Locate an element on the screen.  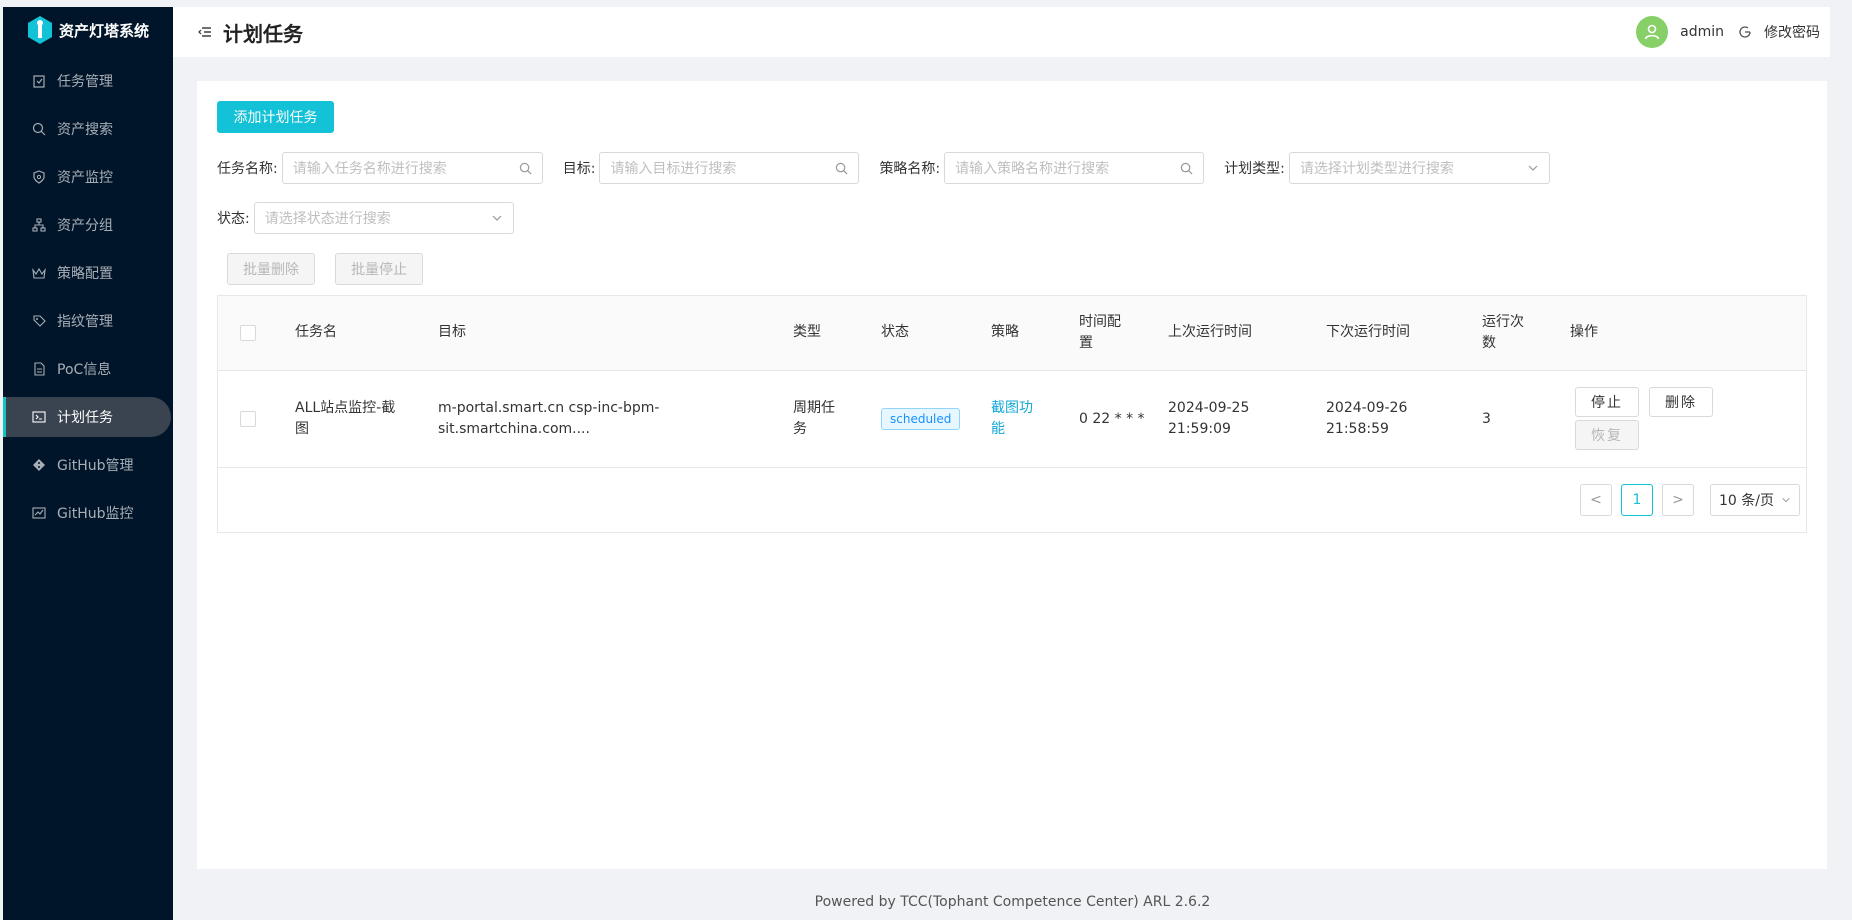
delete-button: 删除 is located at coordinates (1681, 402).